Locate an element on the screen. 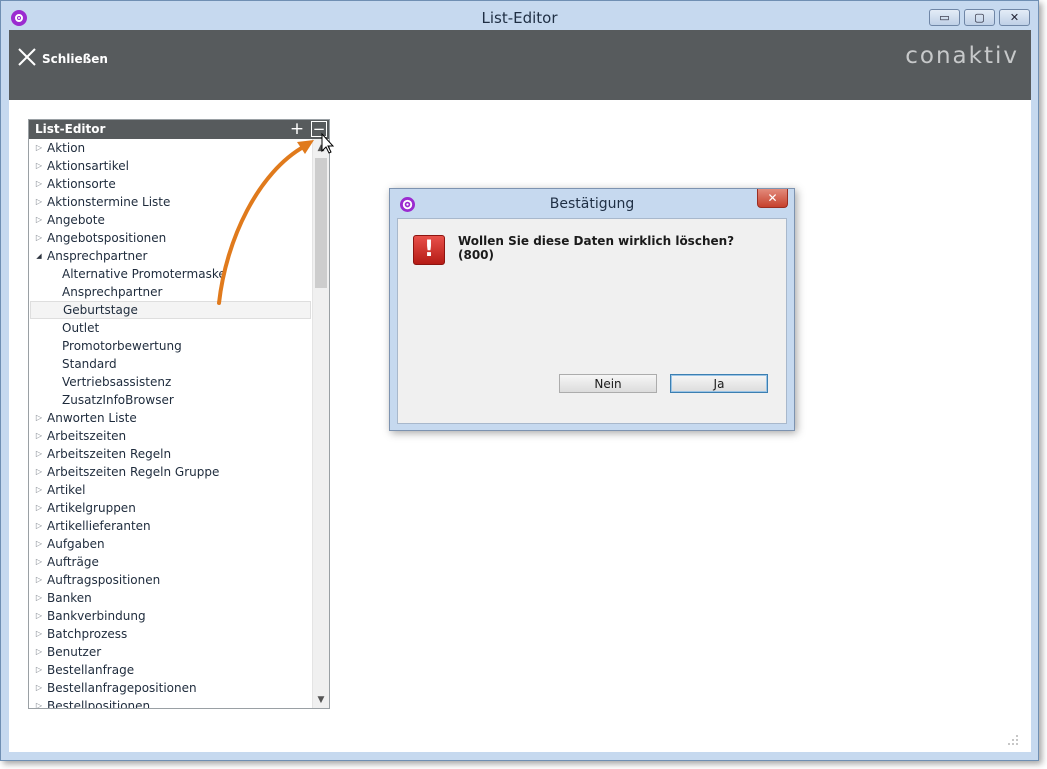 The image size is (1047, 769). tree-child-item: Ansprechpartner is located at coordinates (170, 292).